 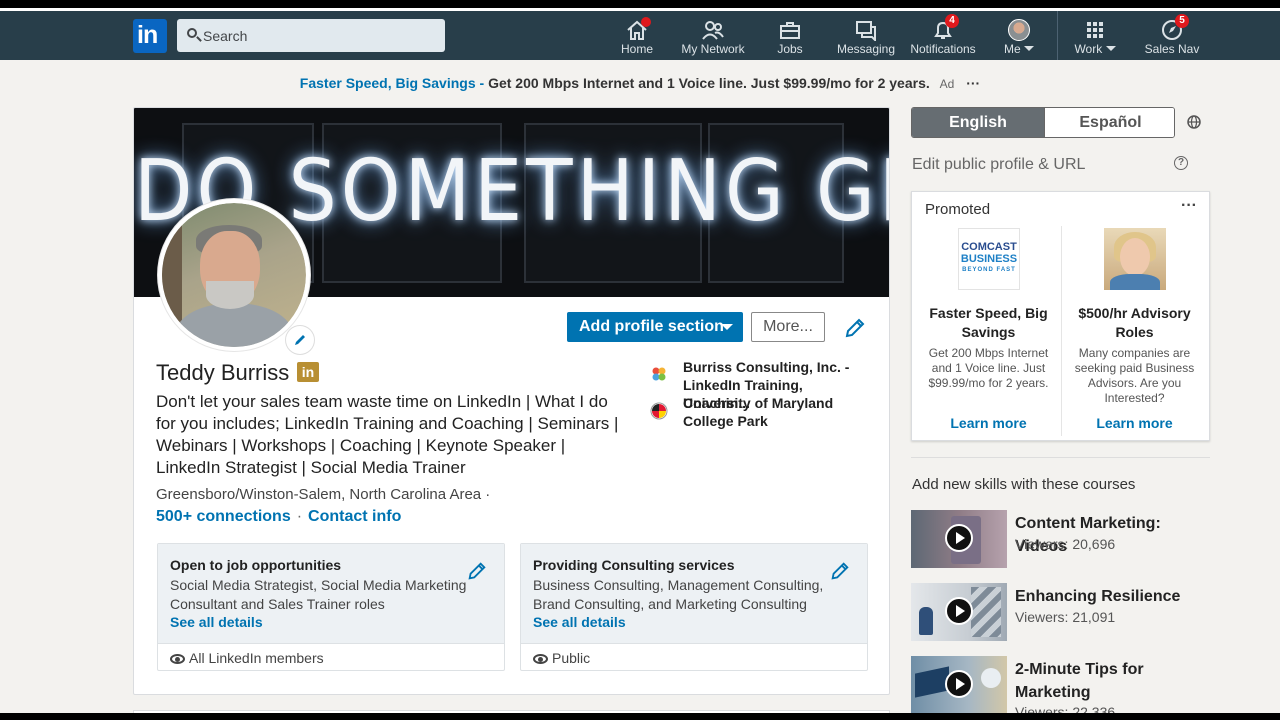 I want to click on lang-english-button: English, so click(x=978, y=122).